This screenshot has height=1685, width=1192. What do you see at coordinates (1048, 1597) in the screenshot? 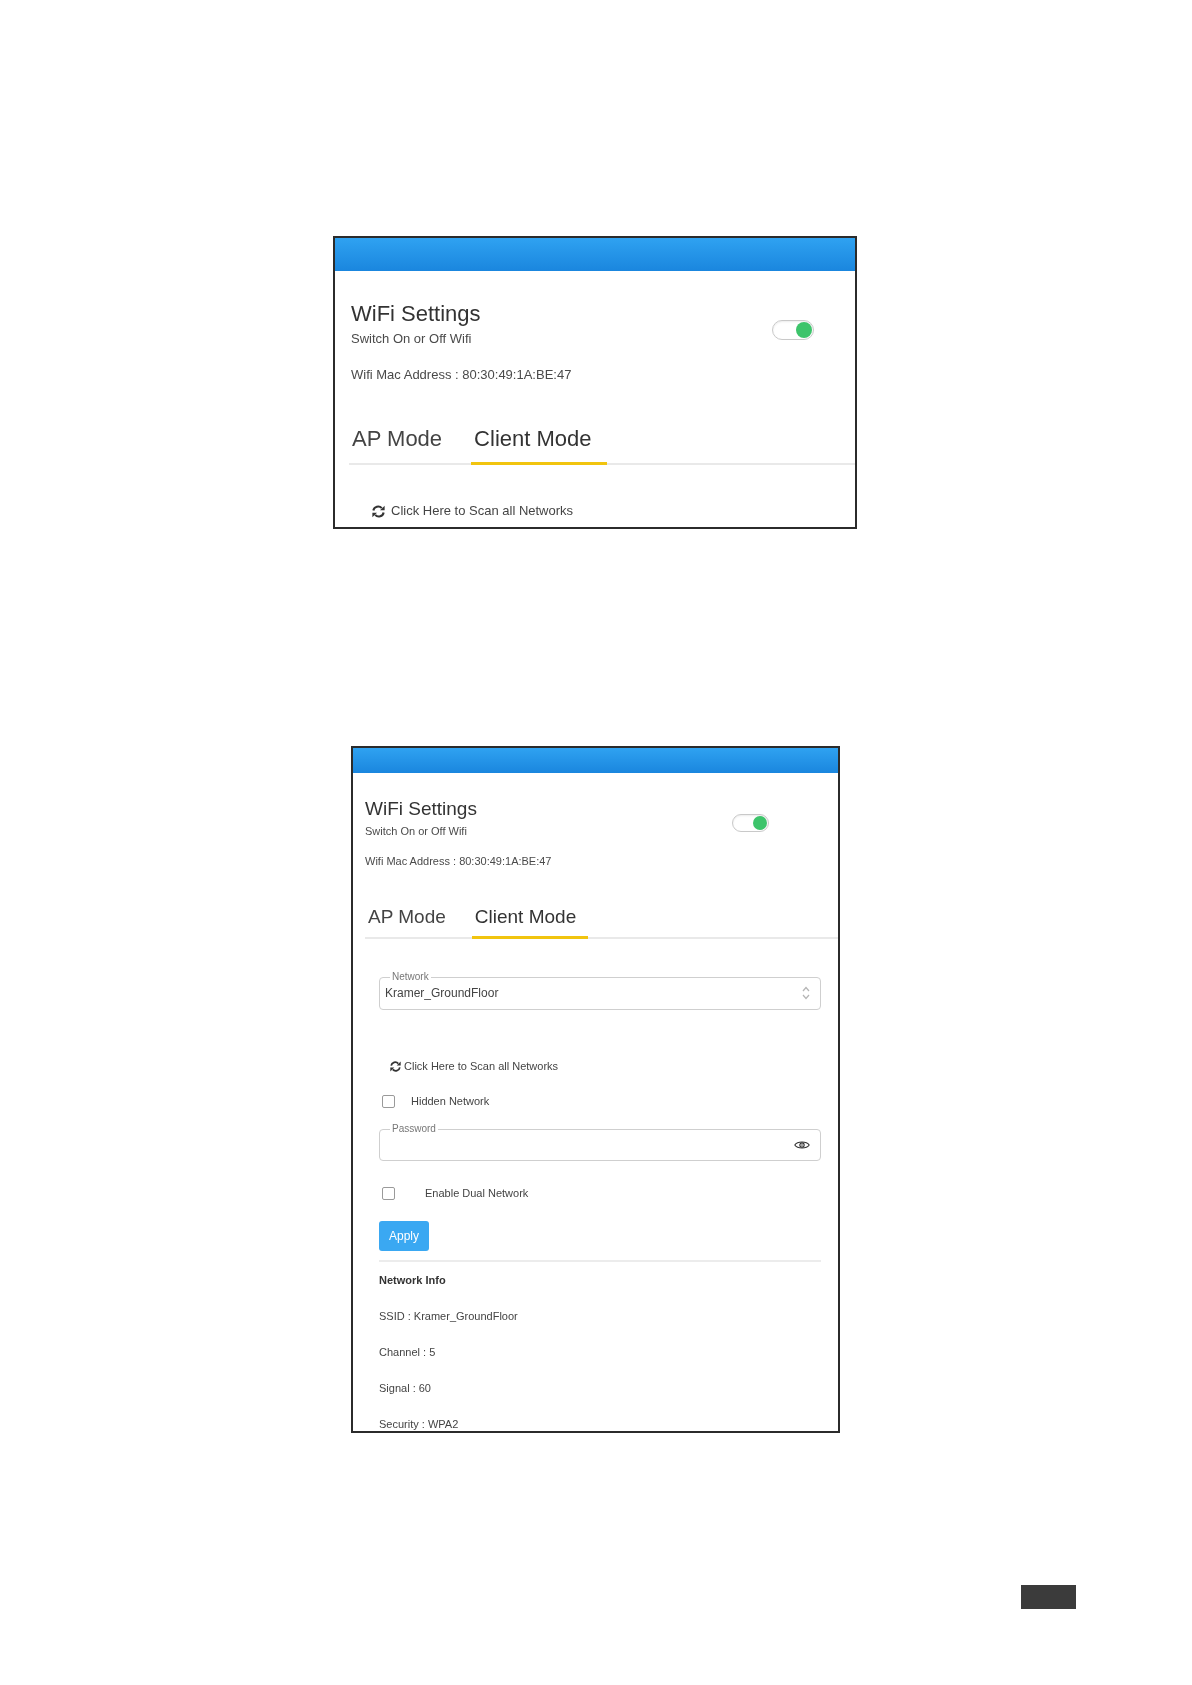
I see `footer-block` at bounding box center [1048, 1597].